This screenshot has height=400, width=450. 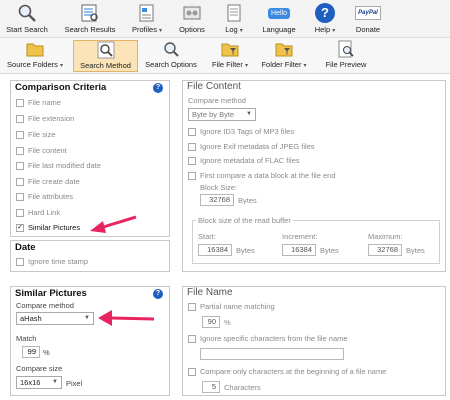 I want to click on characters-count-input: 5, so click(x=211, y=387).